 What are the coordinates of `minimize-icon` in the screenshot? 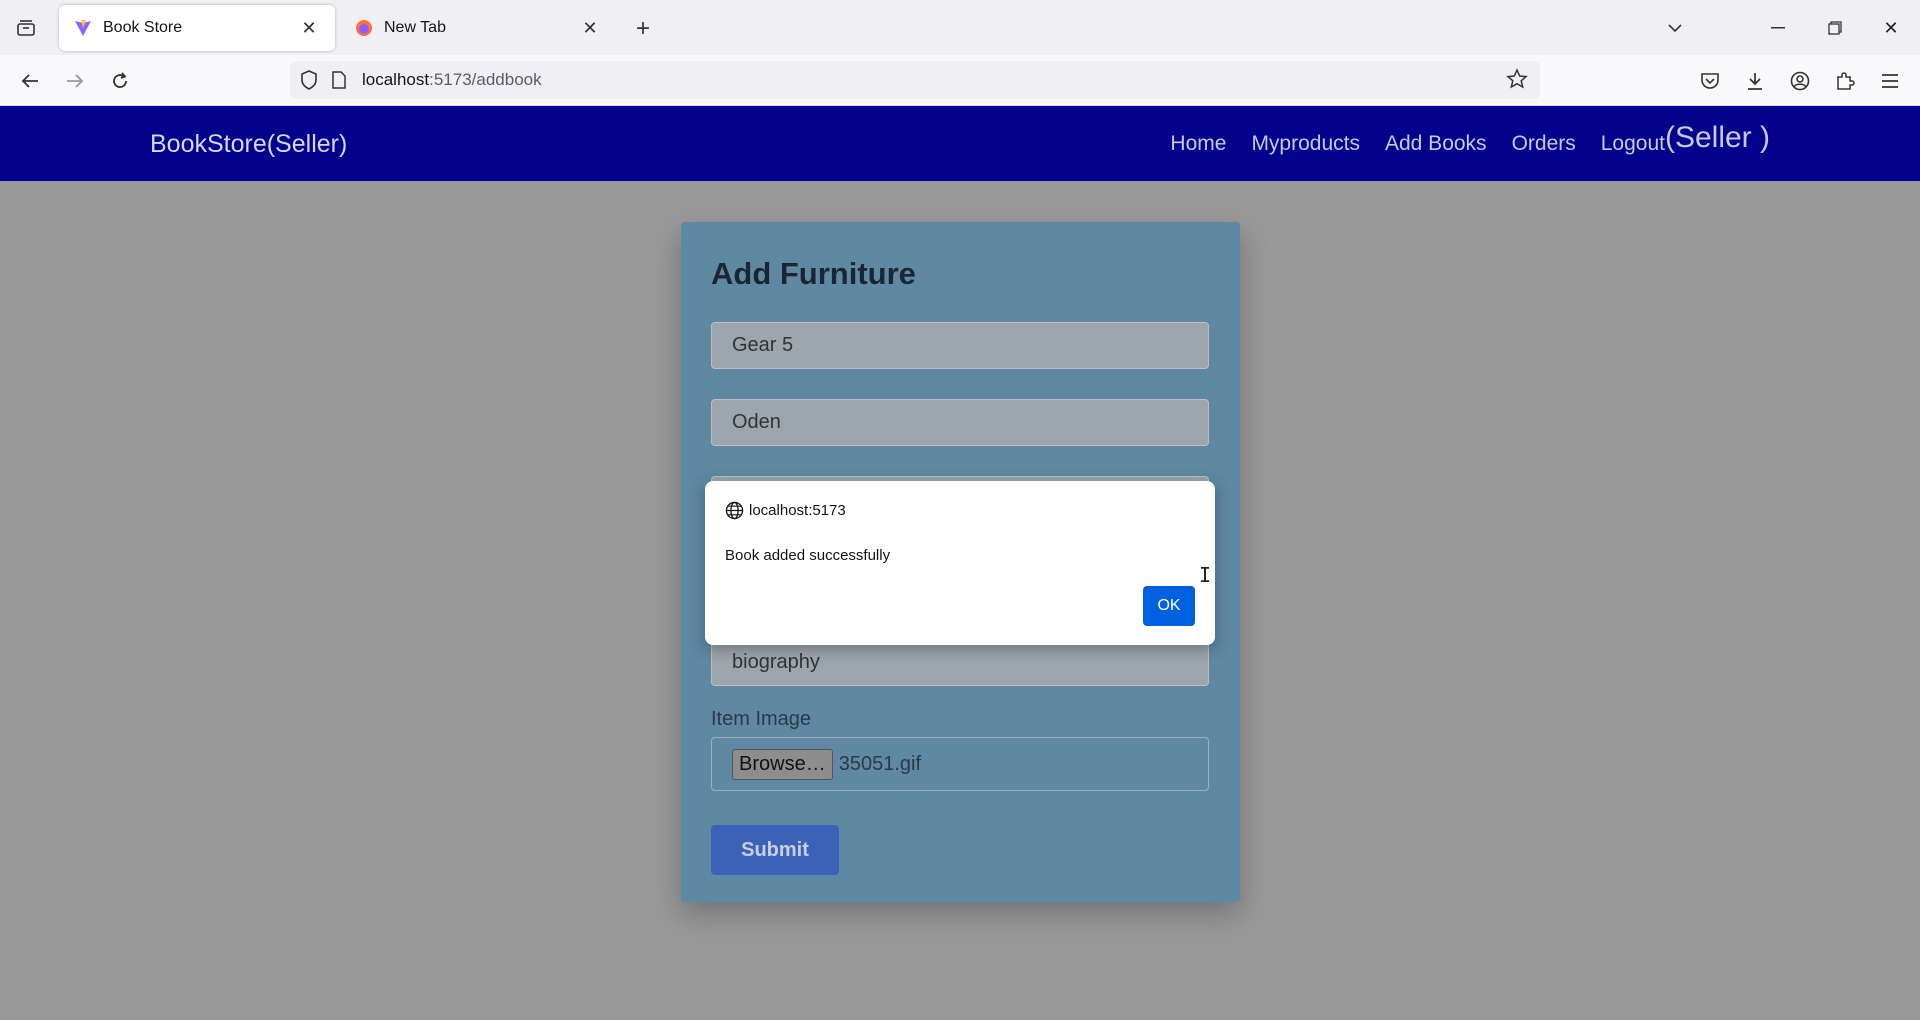 It's located at (1778, 28).